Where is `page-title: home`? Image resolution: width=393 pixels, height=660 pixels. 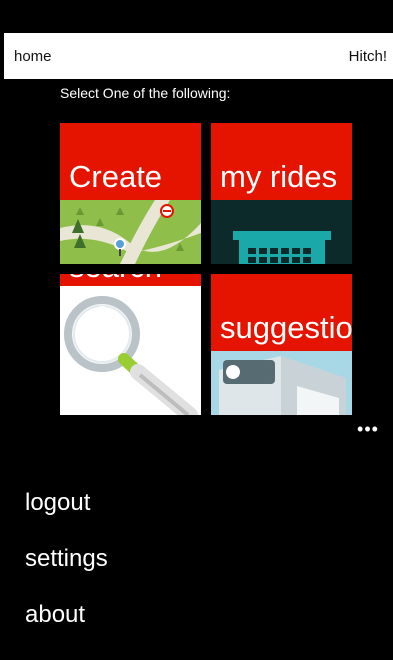 page-title: home is located at coordinates (33, 56).